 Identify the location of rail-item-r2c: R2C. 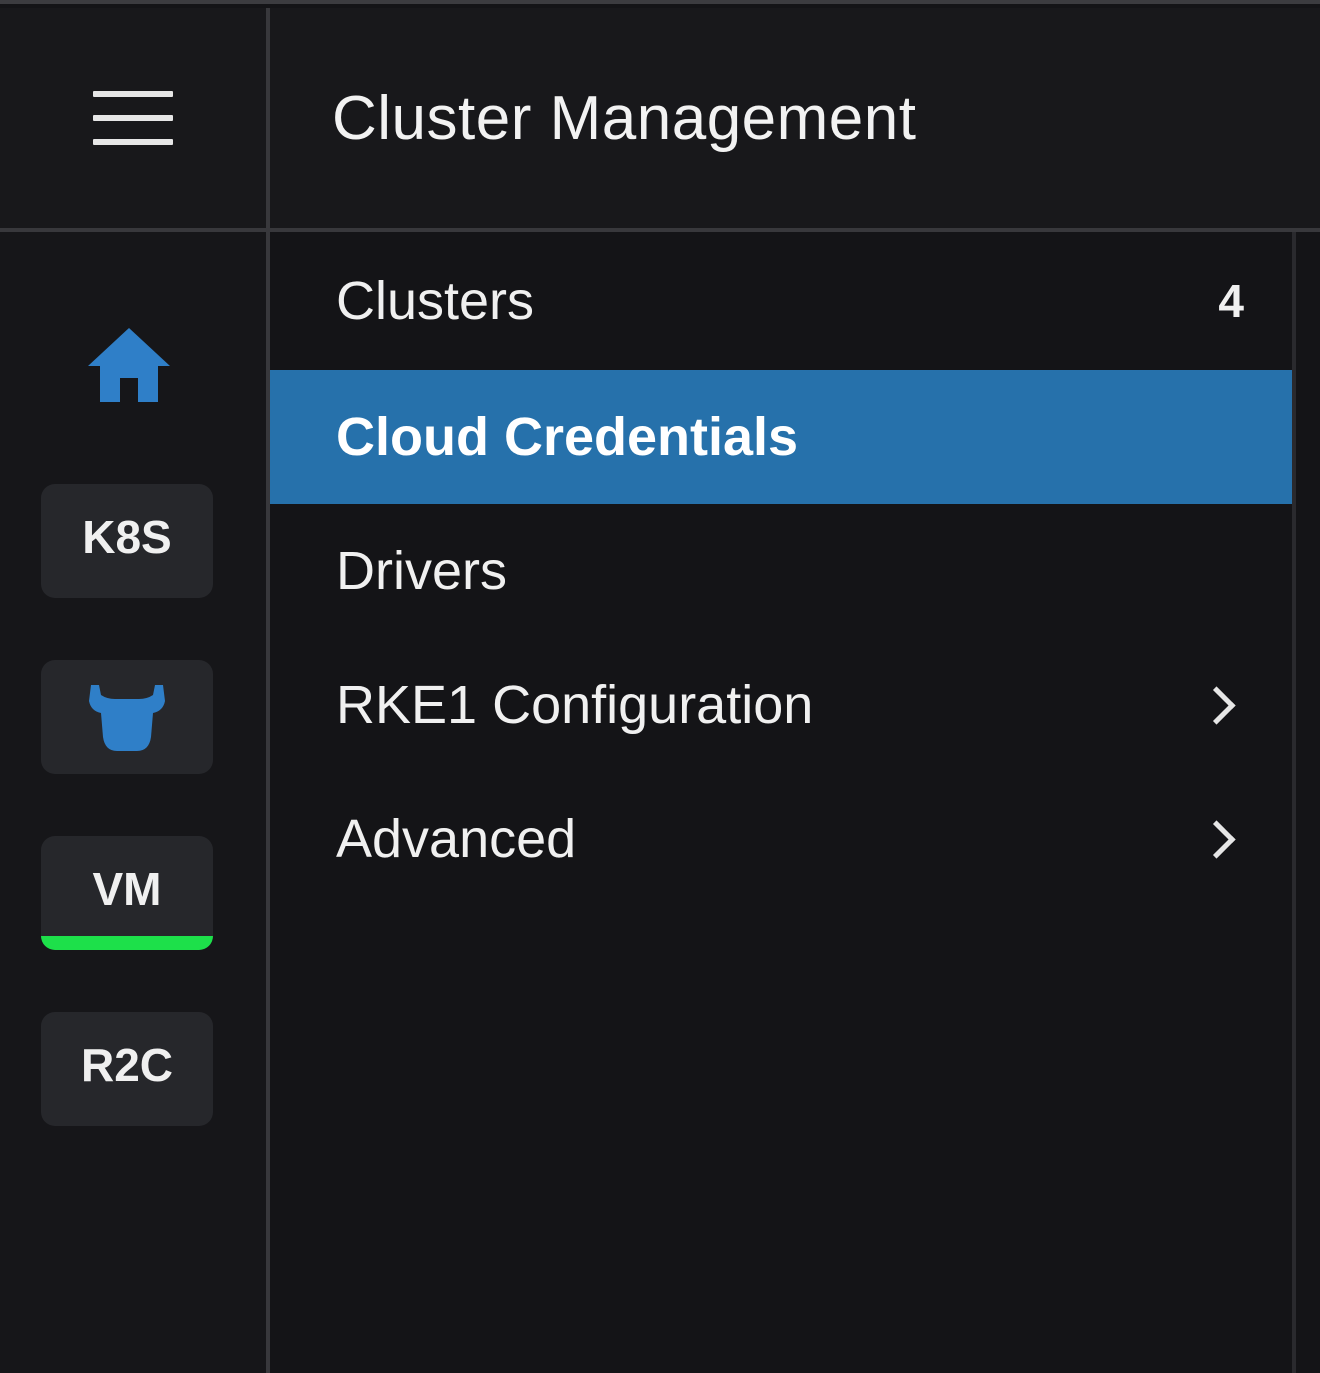
(127, 1069).